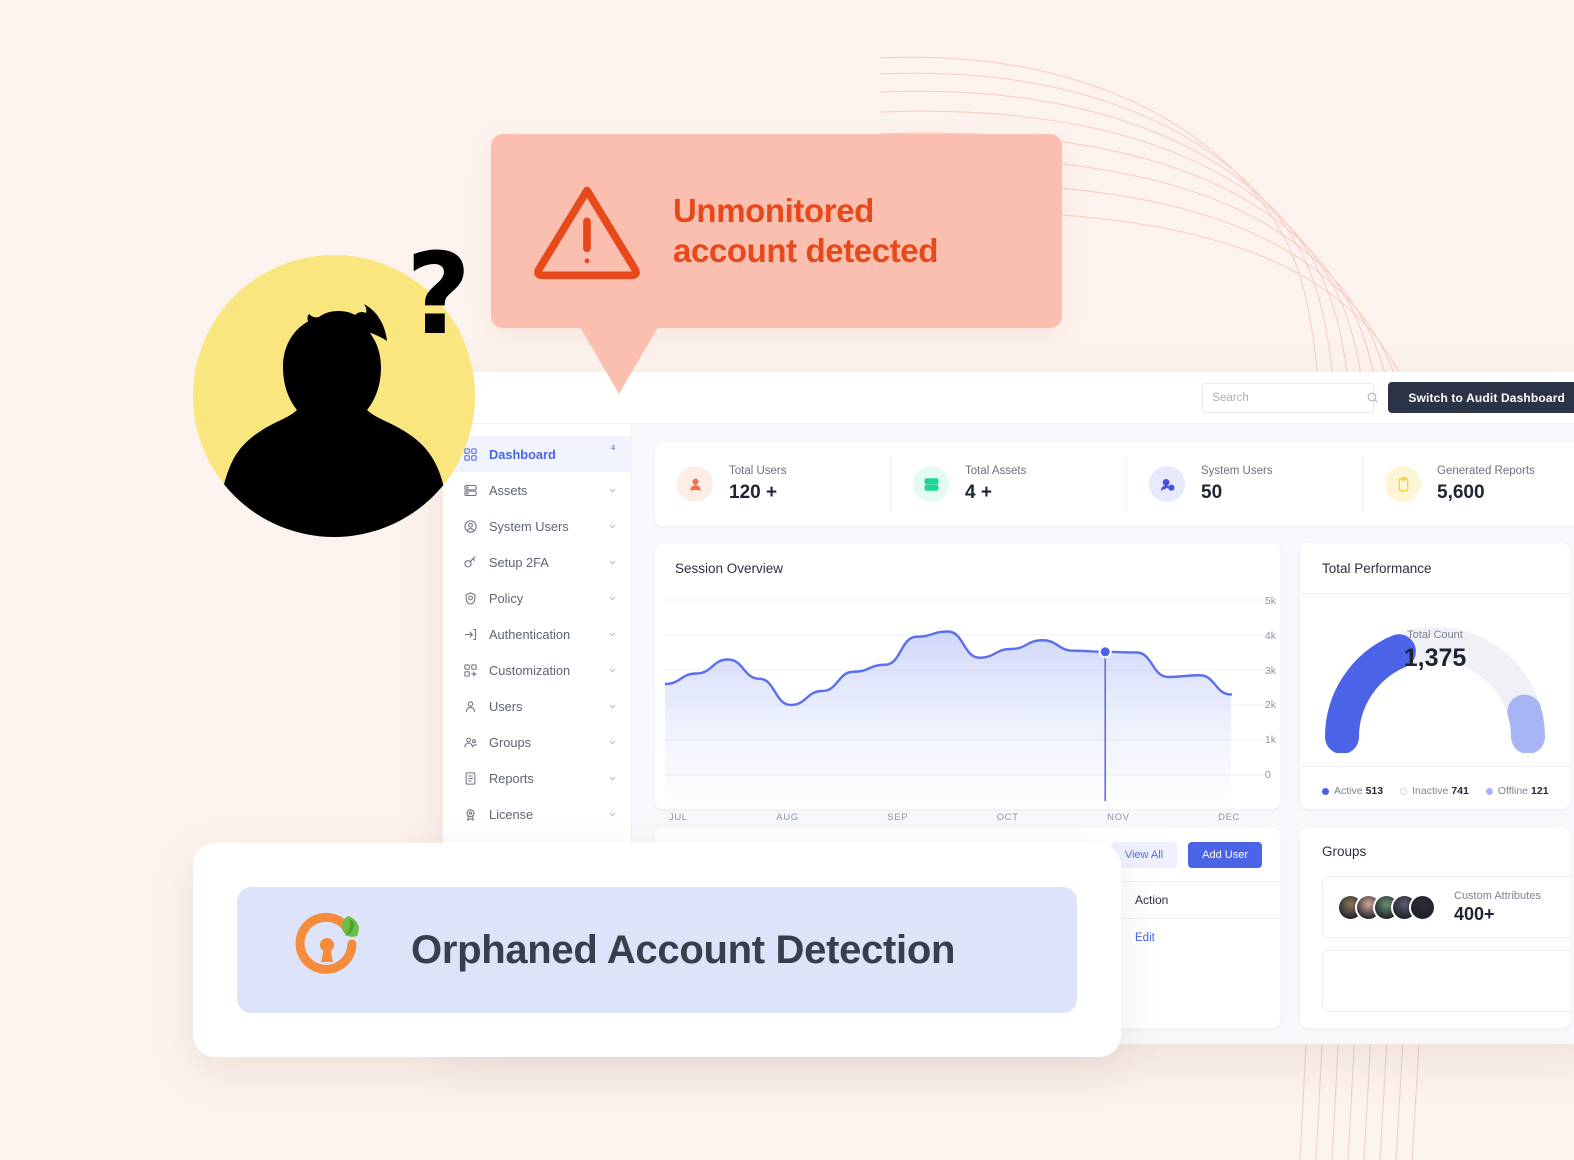 The width and height of the screenshot is (1574, 1160). I want to click on legend-value: 513, so click(1374, 791).